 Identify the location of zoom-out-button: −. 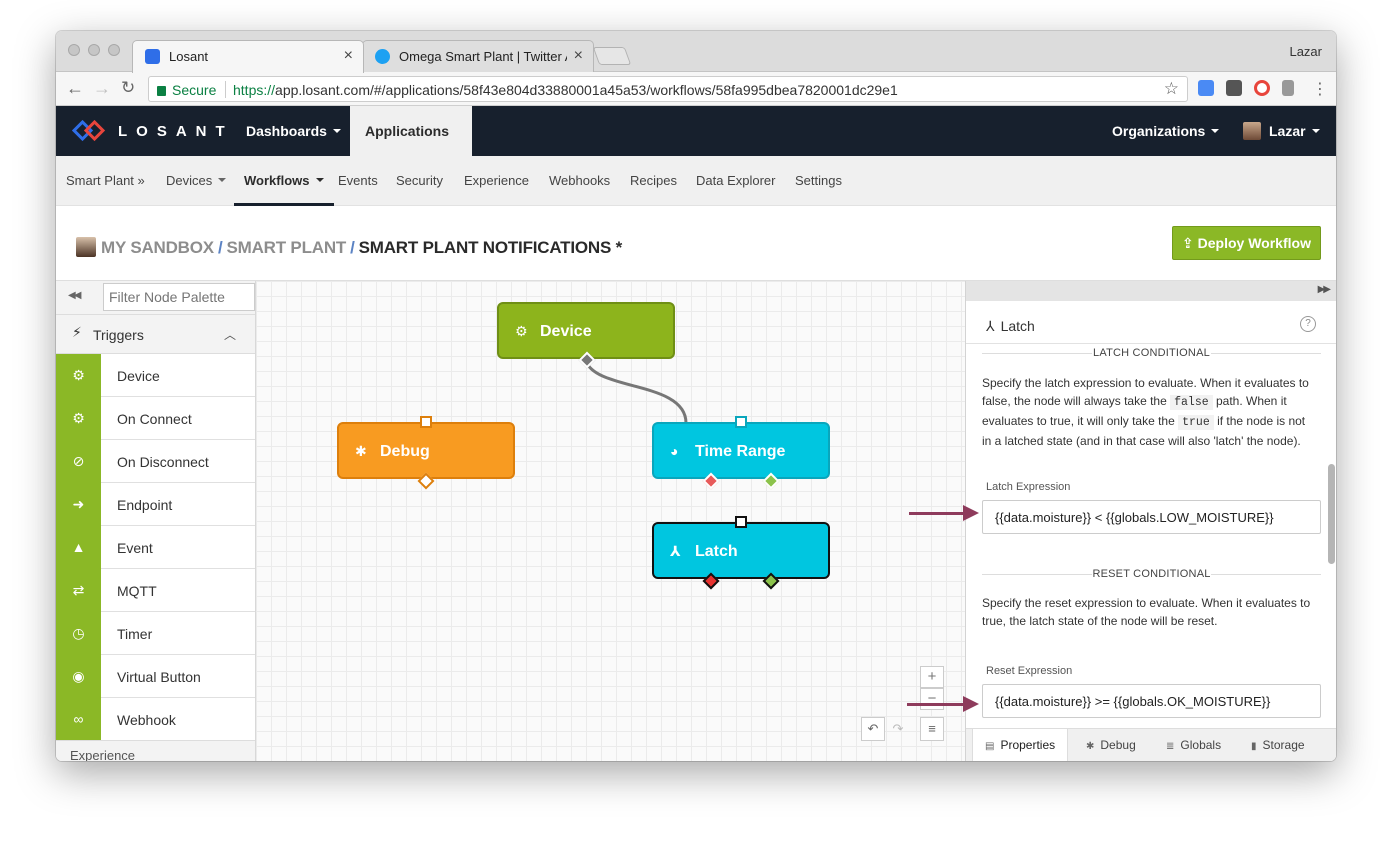
(932, 699).